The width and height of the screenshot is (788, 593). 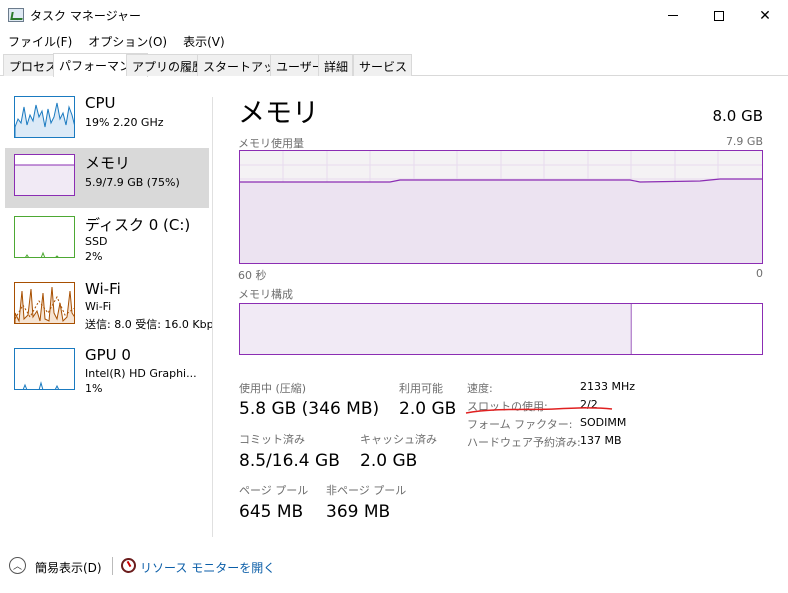 What do you see at coordinates (103, 289) in the screenshot?
I see `sidebar-item-title: Wi-Fi` at bounding box center [103, 289].